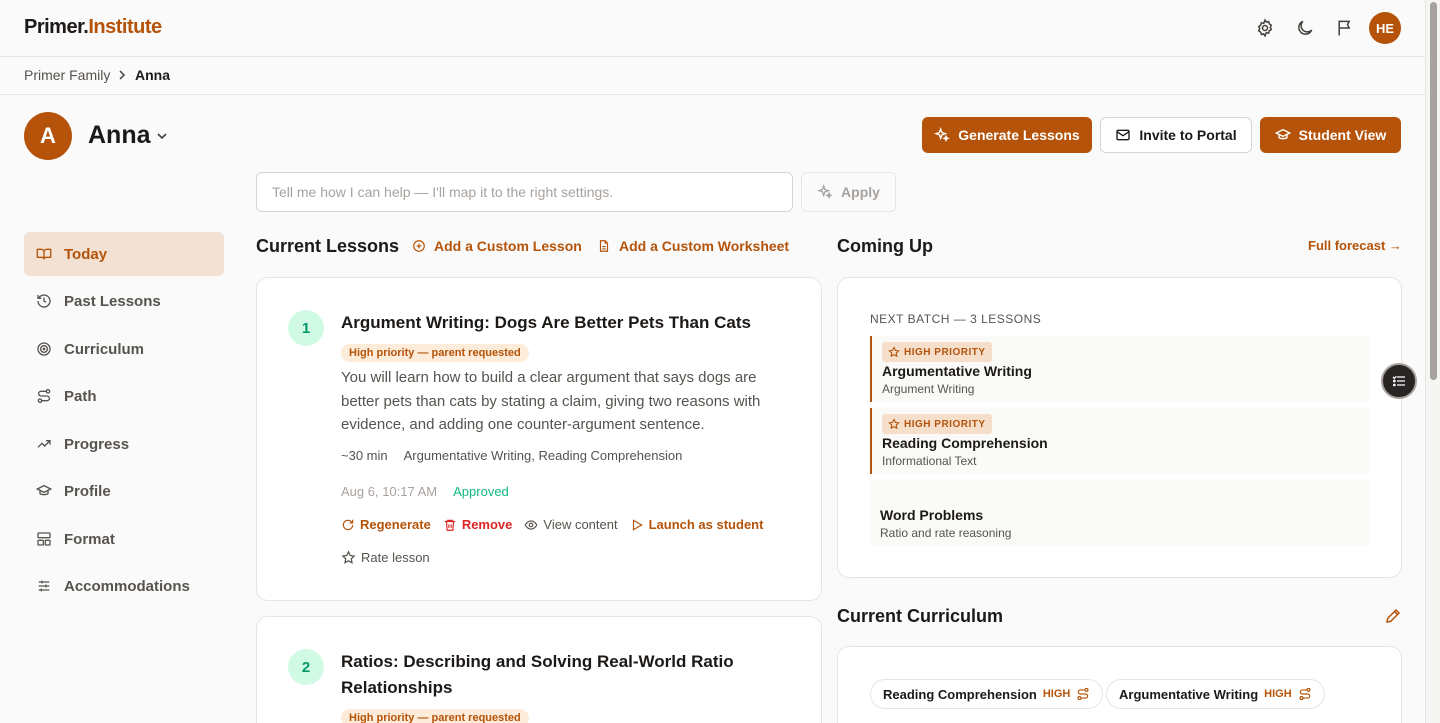  I want to click on priority-badge: High priority — parent requested, so click(435, 716).